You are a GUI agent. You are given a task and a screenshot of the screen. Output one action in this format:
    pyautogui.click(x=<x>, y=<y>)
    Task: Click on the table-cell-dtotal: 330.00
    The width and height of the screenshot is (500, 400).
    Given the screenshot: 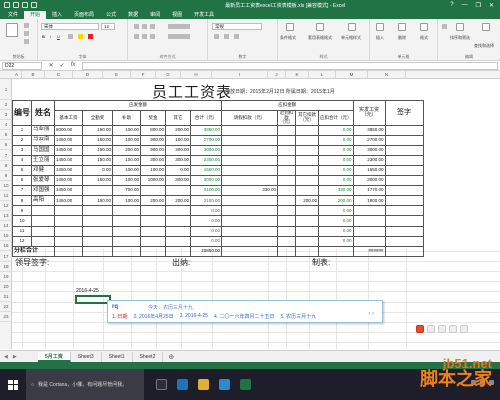 What is the action you would take?
    pyautogui.click(x=336, y=191)
    